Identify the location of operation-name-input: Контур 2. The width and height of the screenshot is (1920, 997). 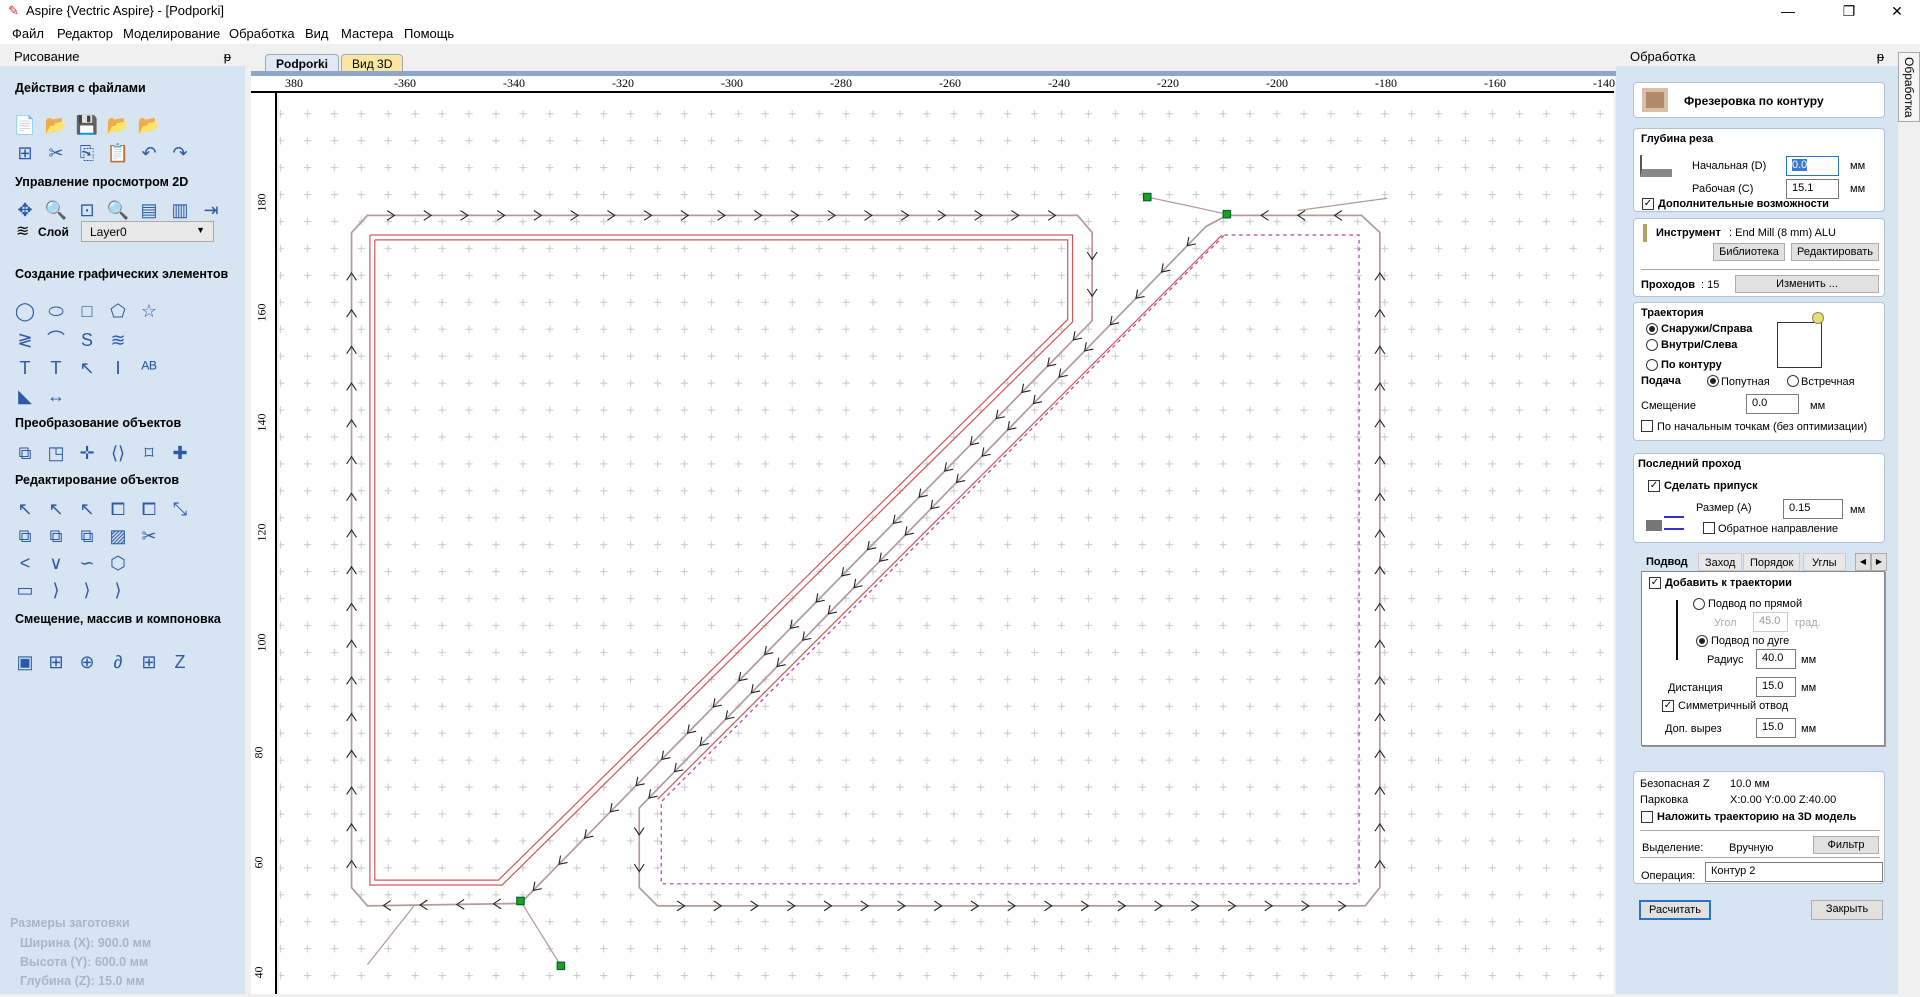
(1794, 872).